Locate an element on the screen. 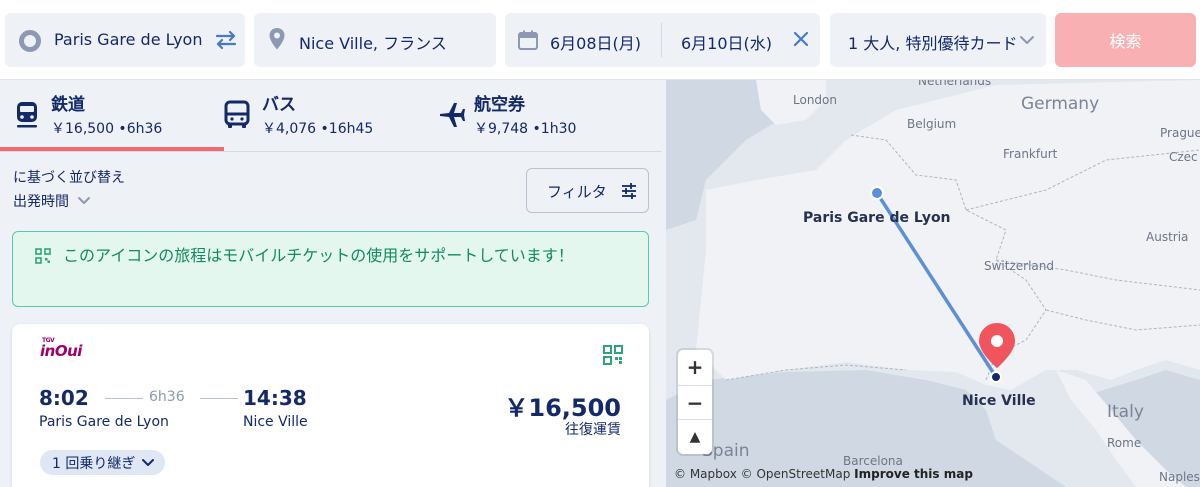 This screenshot has height=487, width=1200. tab-bus-meta: ￥4,076 •16h45 is located at coordinates (318, 129).